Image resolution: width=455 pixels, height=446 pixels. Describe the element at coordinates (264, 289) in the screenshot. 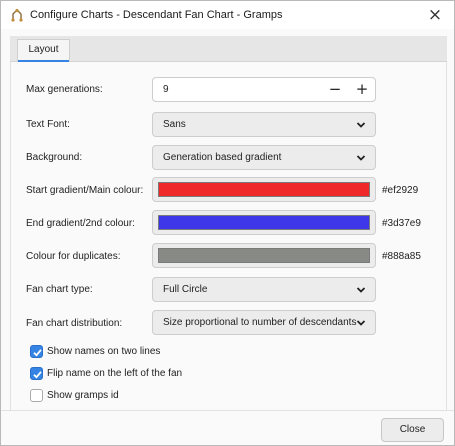

I see `fan-type-dropdown: Full Circle` at that location.